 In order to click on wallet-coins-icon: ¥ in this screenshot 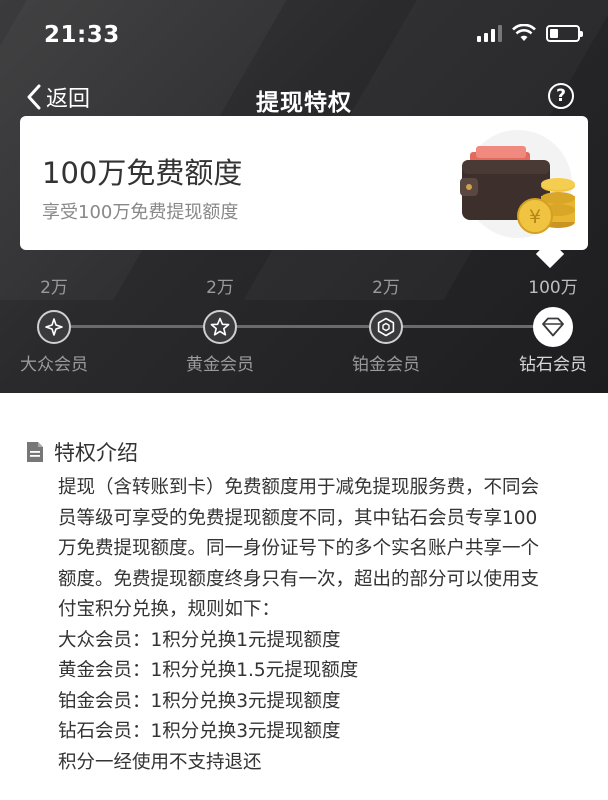, I will do `click(517, 184)`.